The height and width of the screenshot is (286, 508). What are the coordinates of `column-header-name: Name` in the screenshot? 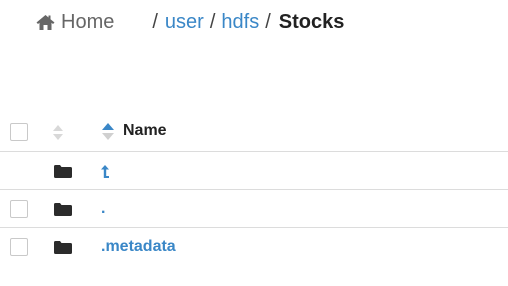 It's located at (145, 131).